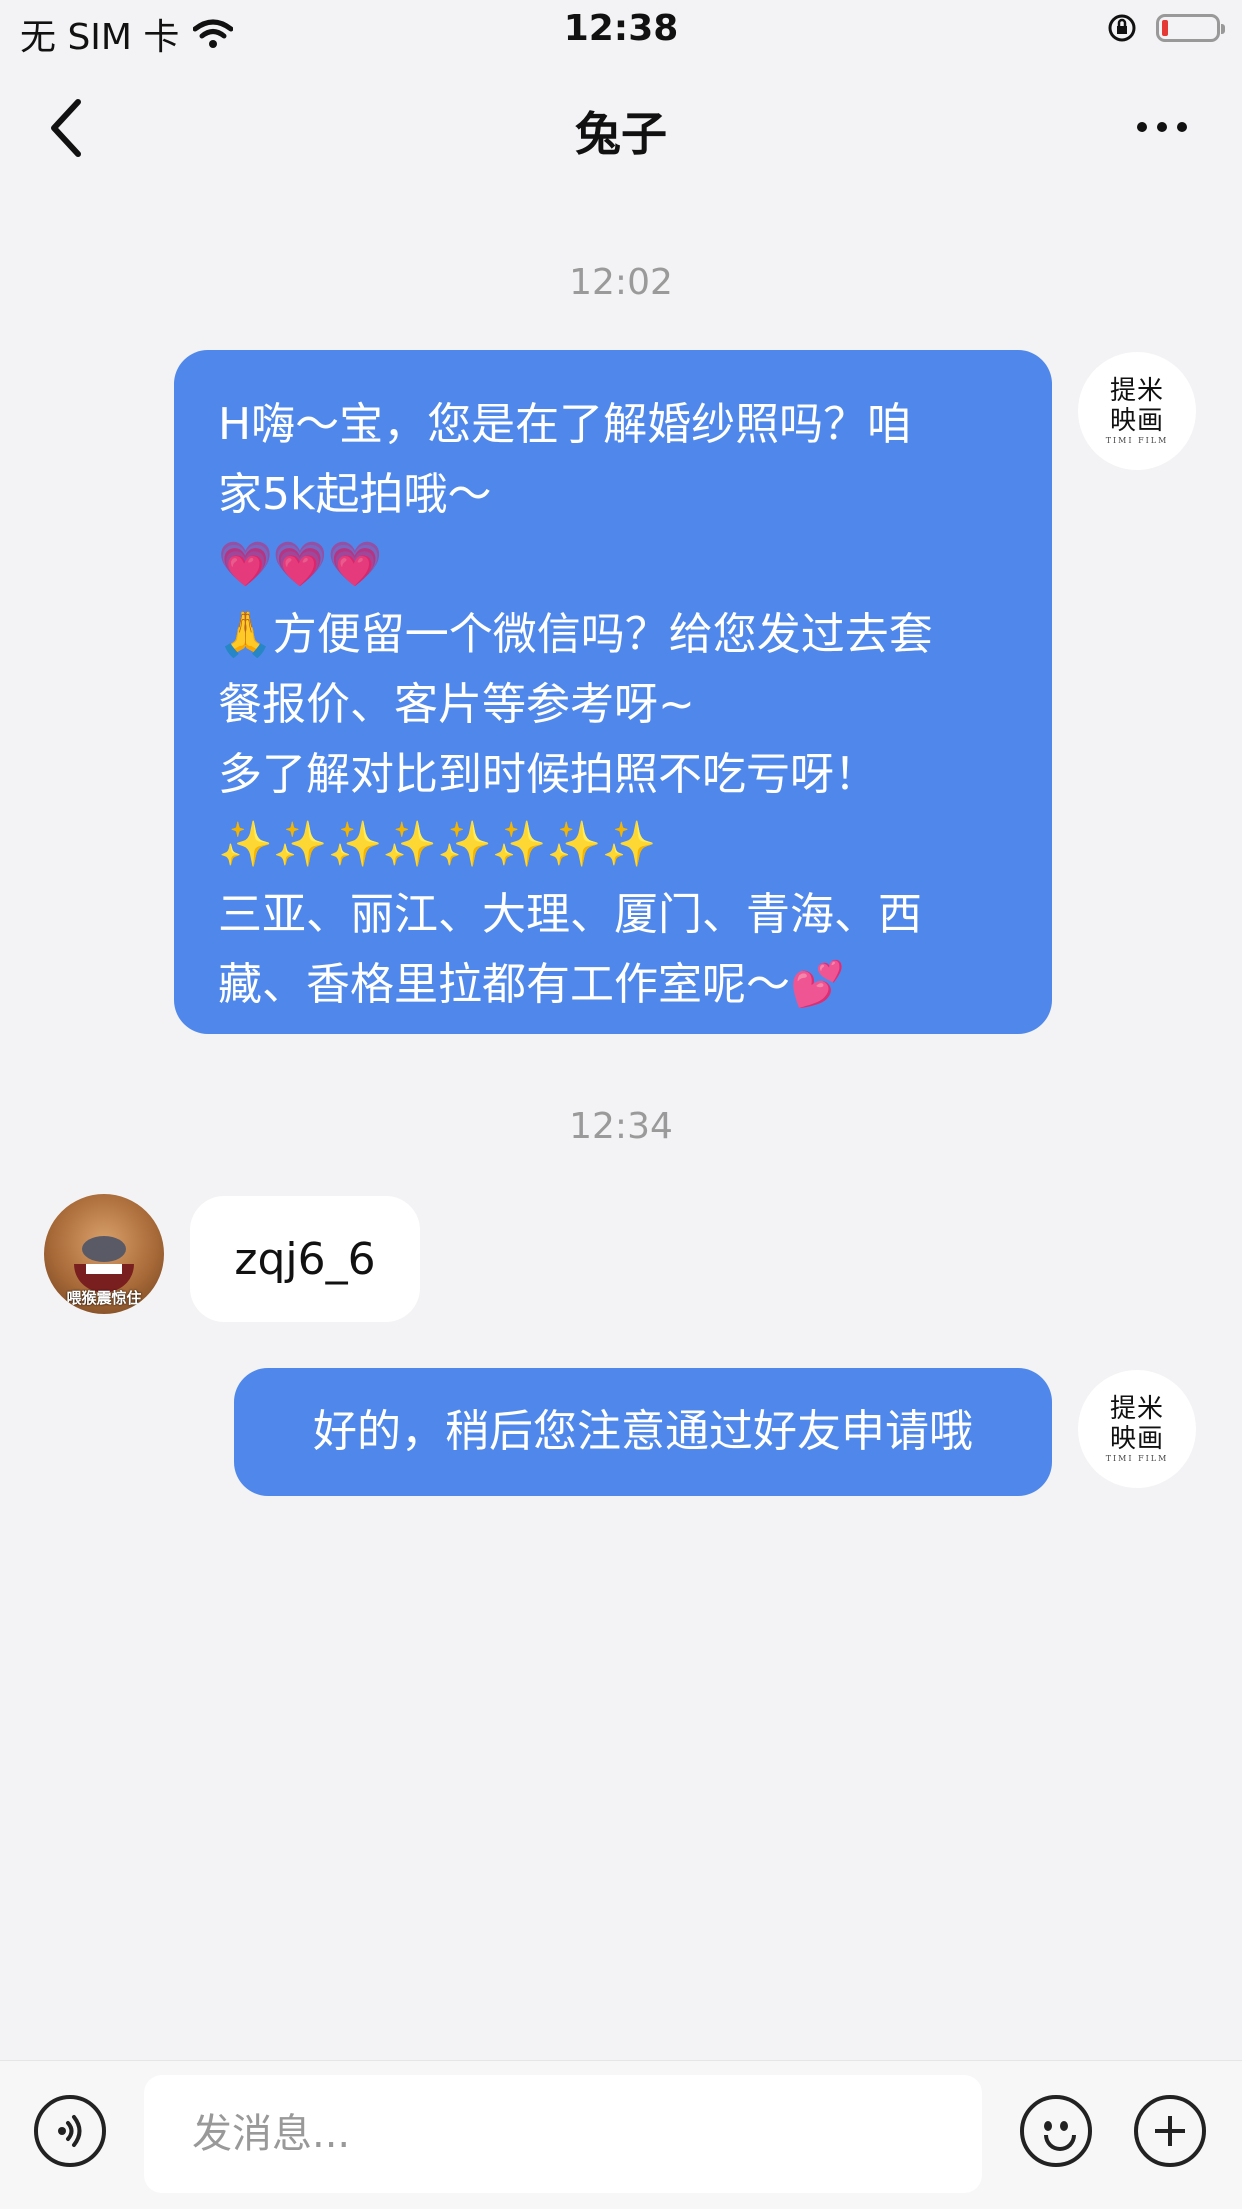  Describe the element at coordinates (1060, 2143) in the screenshot. I see `emoji-icon-smile` at that location.